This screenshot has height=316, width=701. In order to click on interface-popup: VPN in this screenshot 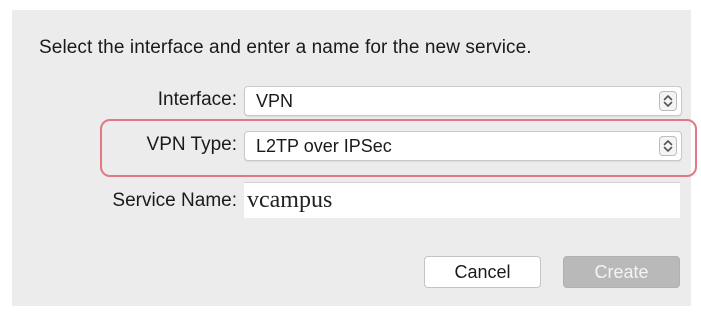, I will do `click(463, 101)`.